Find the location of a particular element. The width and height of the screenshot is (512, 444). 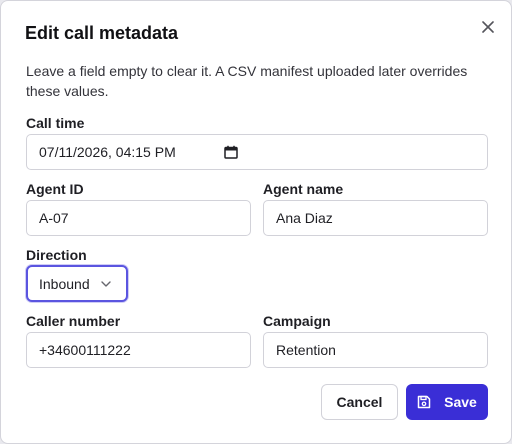

save-icon is located at coordinates (424, 402).